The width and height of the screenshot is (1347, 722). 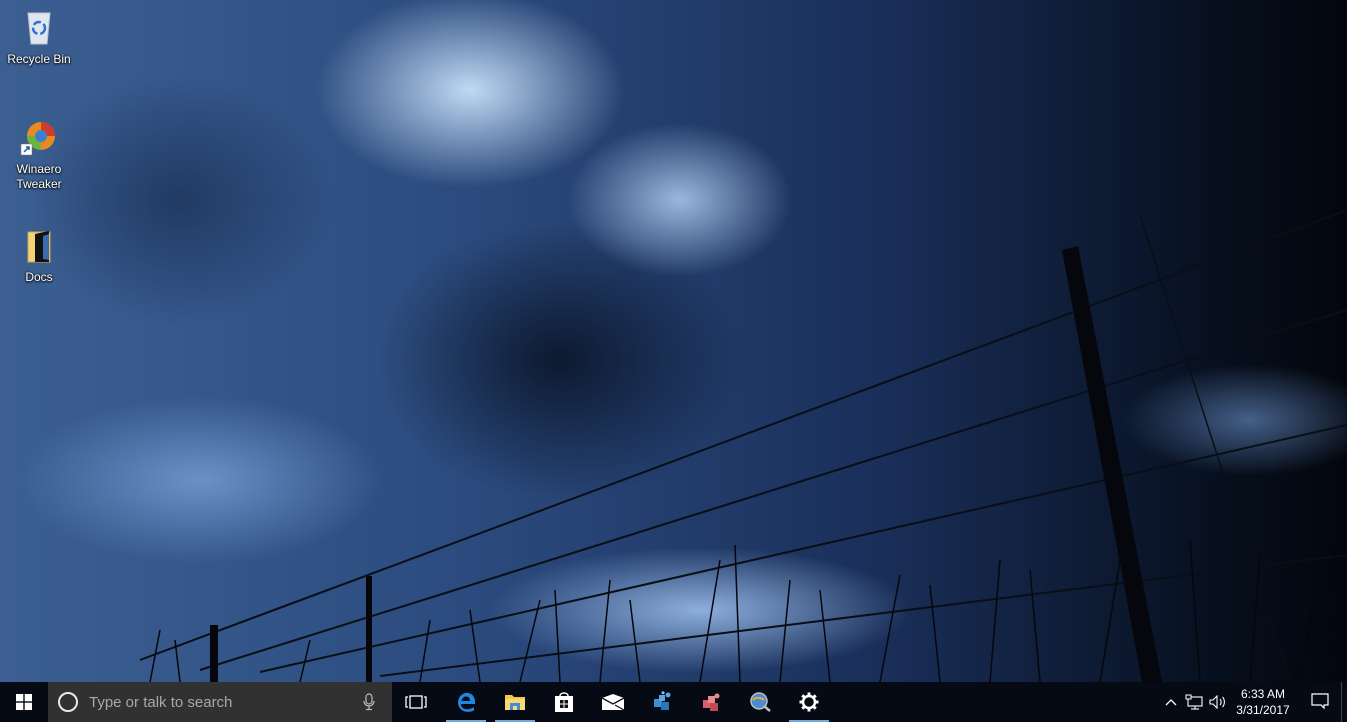 What do you see at coordinates (39, 277) in the screenshot?
I see `desktop-icon-label: Docs` at bounding box center [39, 277].